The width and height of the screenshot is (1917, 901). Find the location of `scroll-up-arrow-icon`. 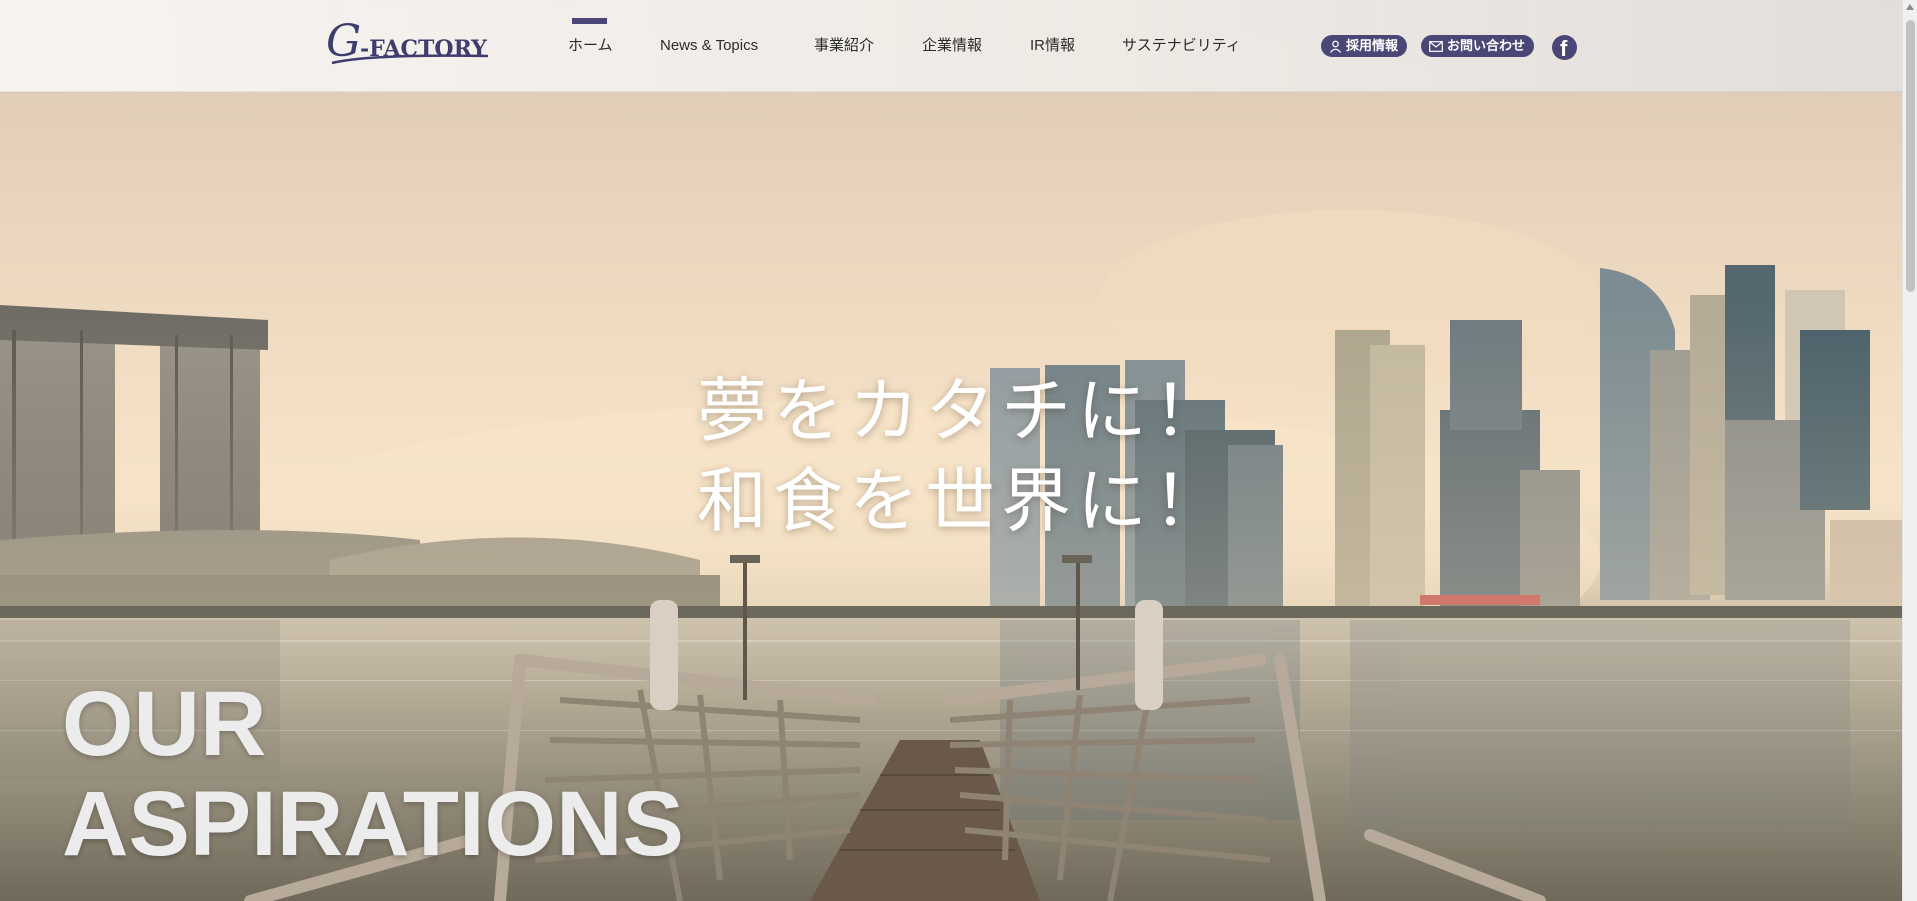

scroll-up-arrow-icon is located at coordinates (1910, 7).